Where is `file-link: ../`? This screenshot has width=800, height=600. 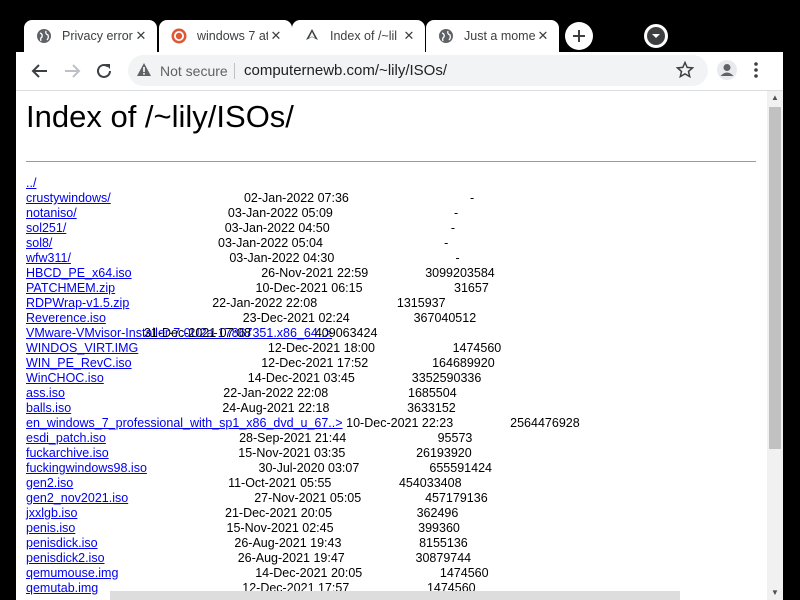 file-link: ../ is located at coordinates (31, 183).